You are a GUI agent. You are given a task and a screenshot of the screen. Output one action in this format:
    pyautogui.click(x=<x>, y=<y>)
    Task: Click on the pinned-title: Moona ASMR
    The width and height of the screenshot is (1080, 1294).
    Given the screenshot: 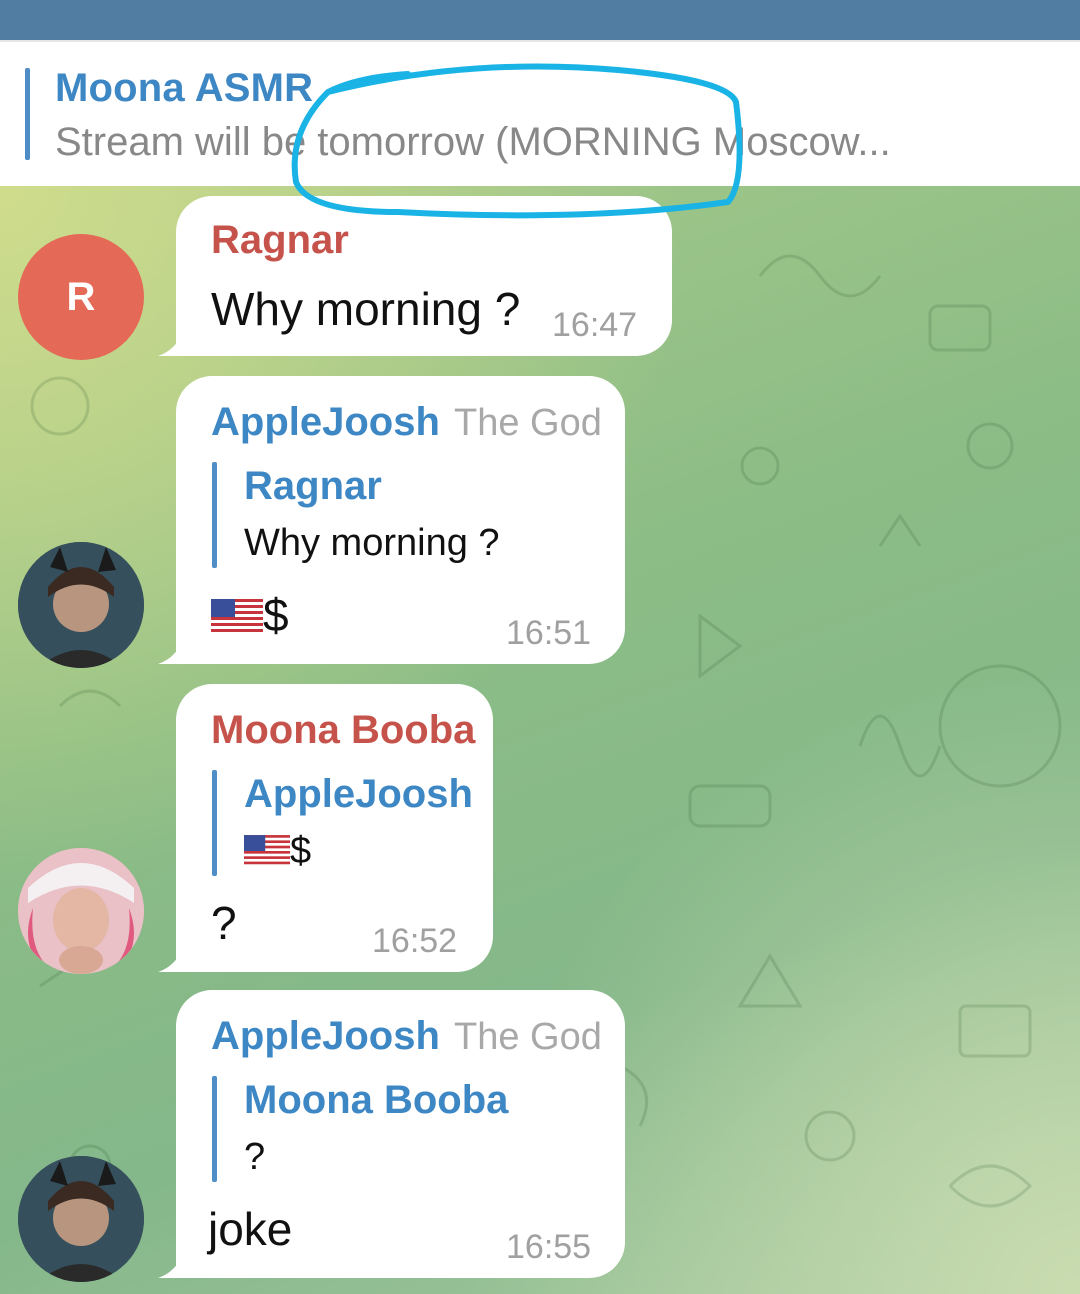 What is the action you would take?
    pyautogui.click(x=184, y=88)
    